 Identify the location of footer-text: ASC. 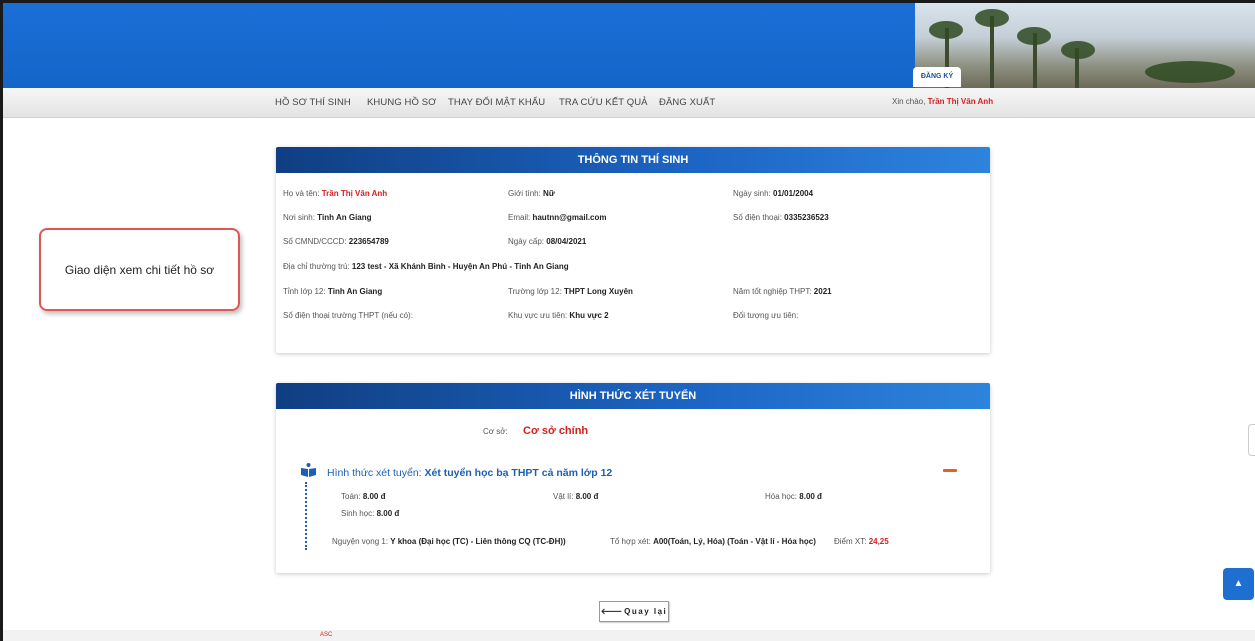
(326, 635).